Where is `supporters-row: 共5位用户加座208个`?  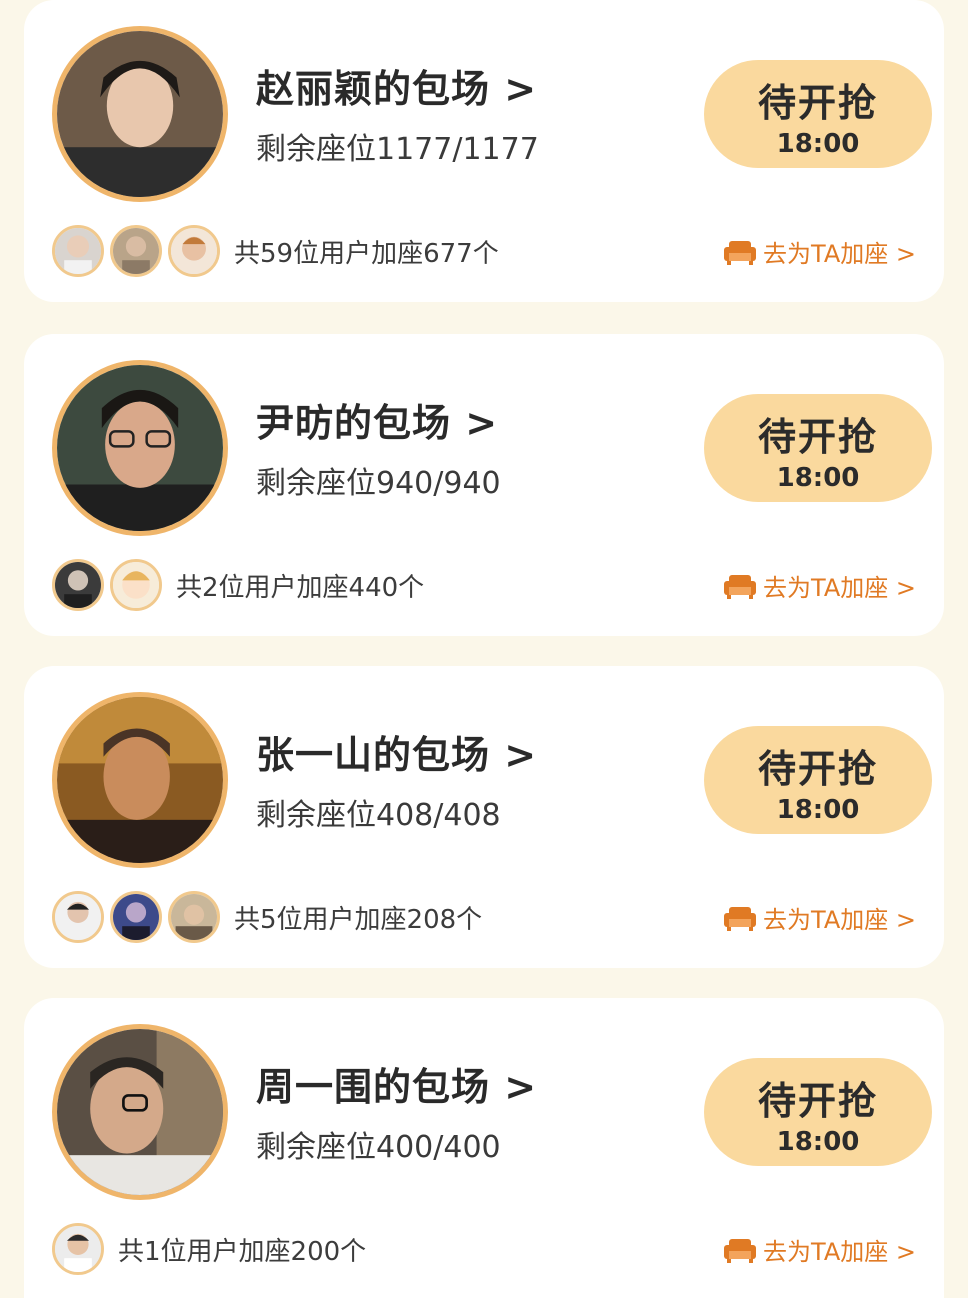
supporters-row: 共5位用户加座208个 is located at coordinates (267, 917).